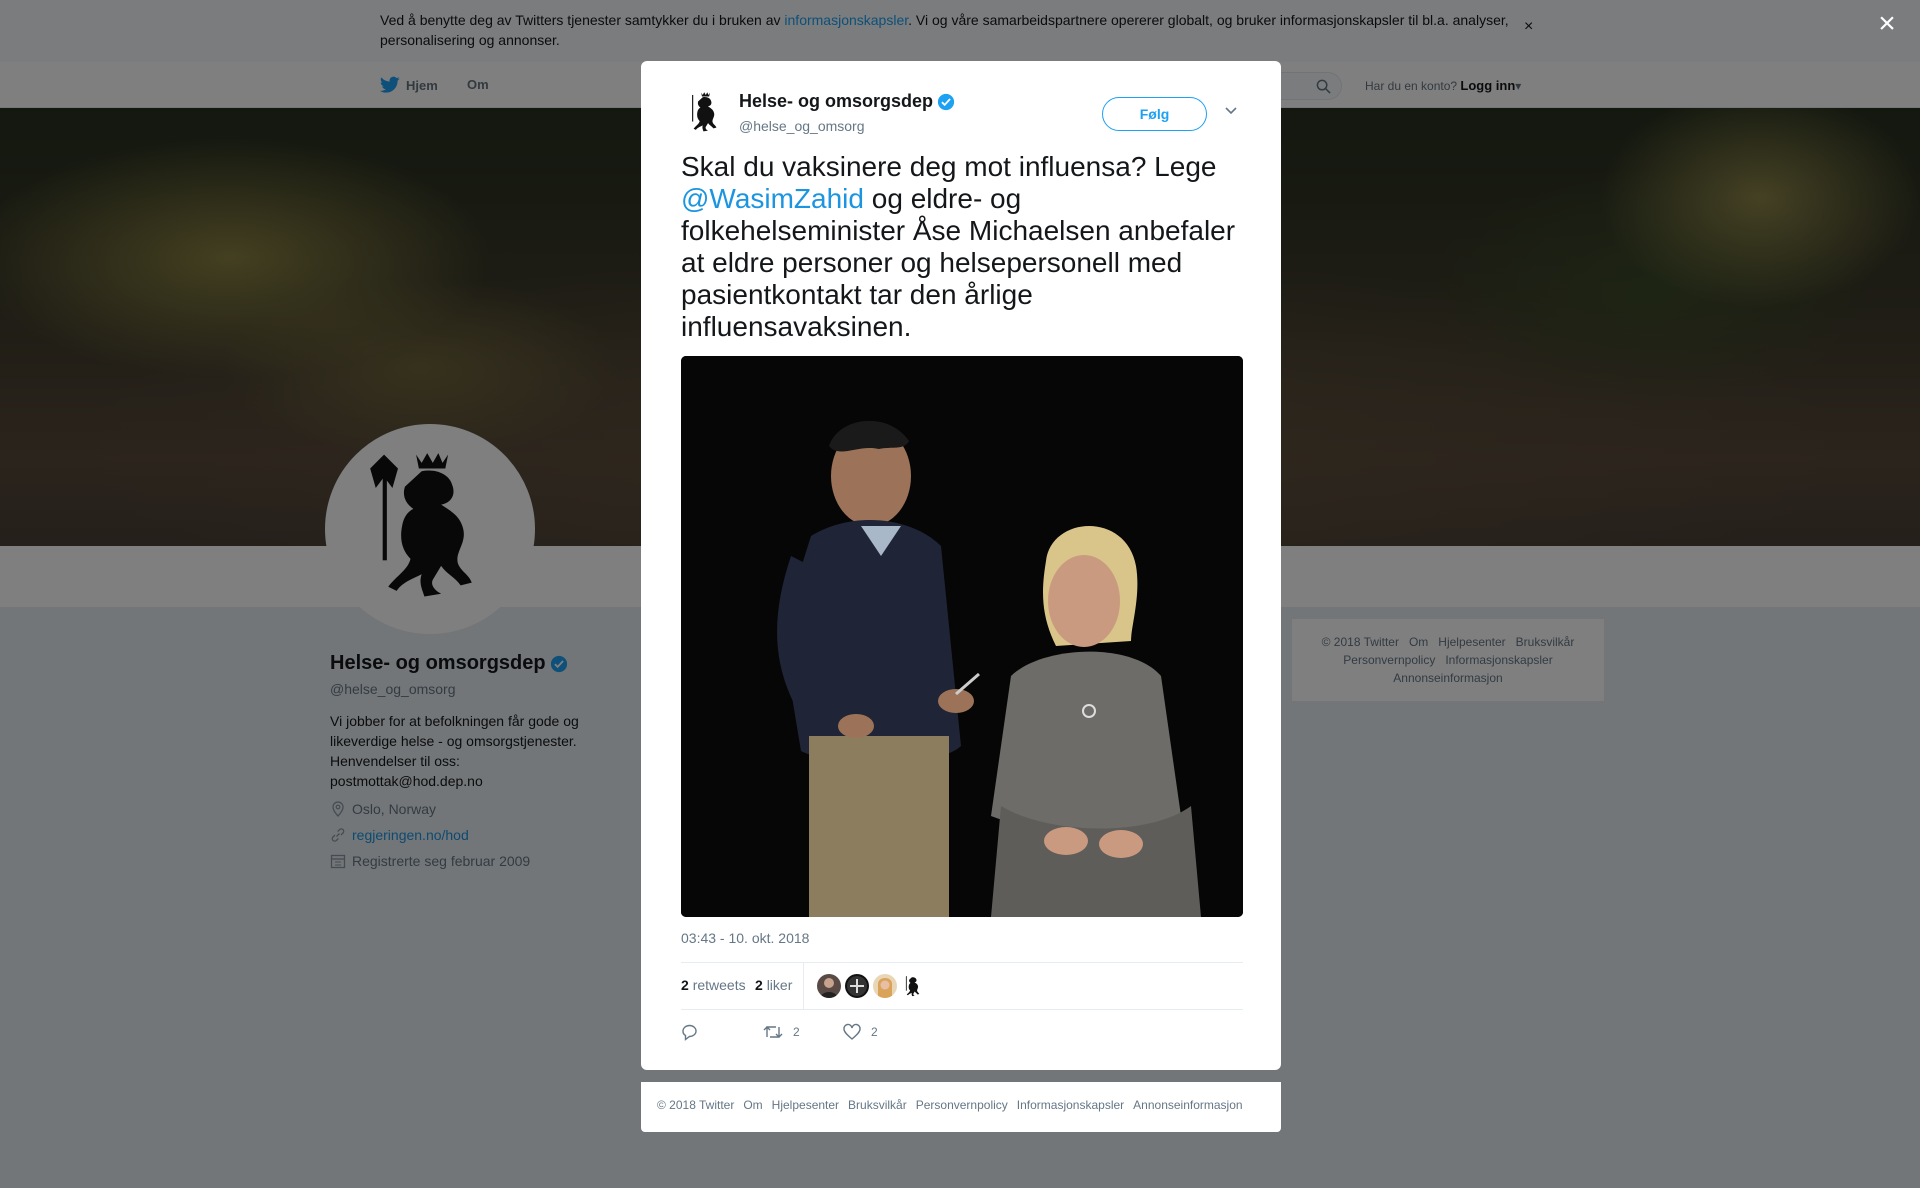 This screenshot has height=1188, width=1920. What do you see at coordinates (1070, 1105) in the screenshot?
I see `modal-footer-link: Informasjonskapsler` at bounding box center [1070, 1105].